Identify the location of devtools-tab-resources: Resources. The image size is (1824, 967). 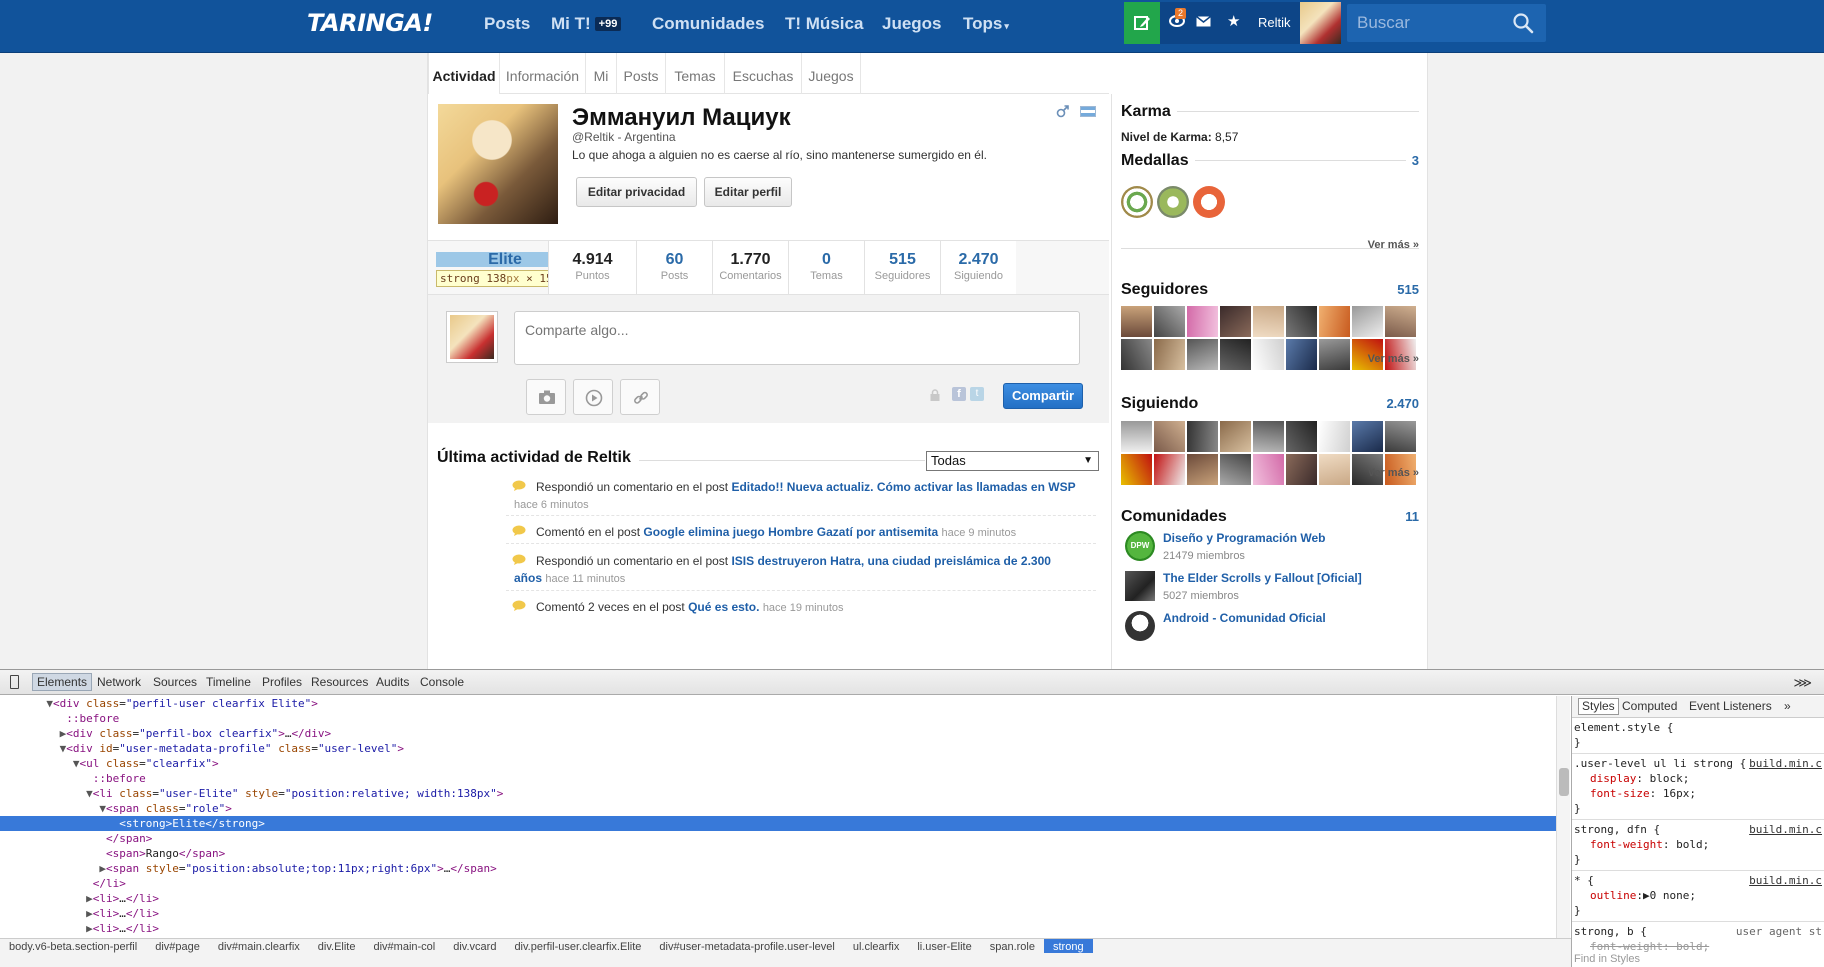
(339, 682).